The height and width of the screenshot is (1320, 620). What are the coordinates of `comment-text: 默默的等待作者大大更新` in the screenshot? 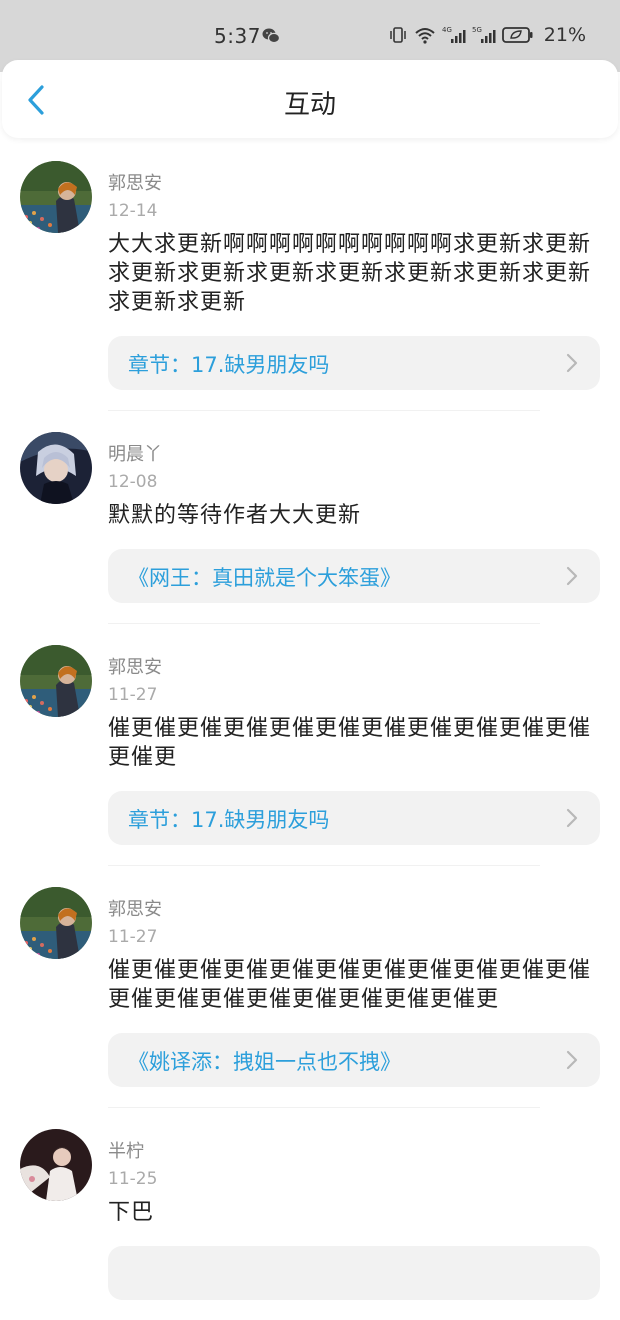 It's located at (235, 515).